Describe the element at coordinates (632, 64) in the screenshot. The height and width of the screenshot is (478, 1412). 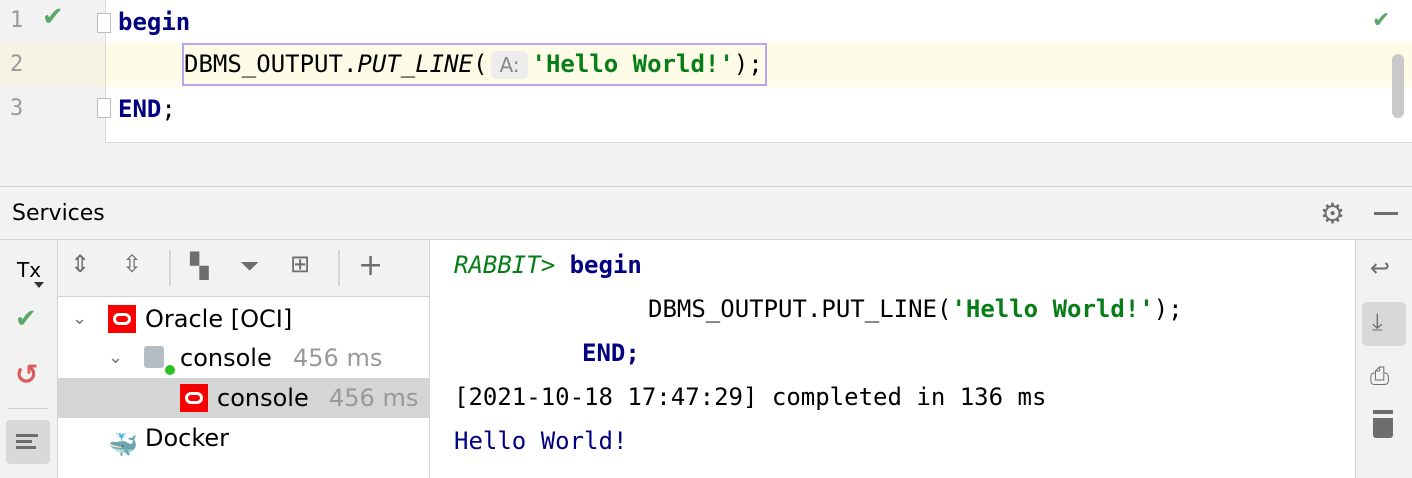
I see `code-string-arg: 'Hello World!'` at that location.